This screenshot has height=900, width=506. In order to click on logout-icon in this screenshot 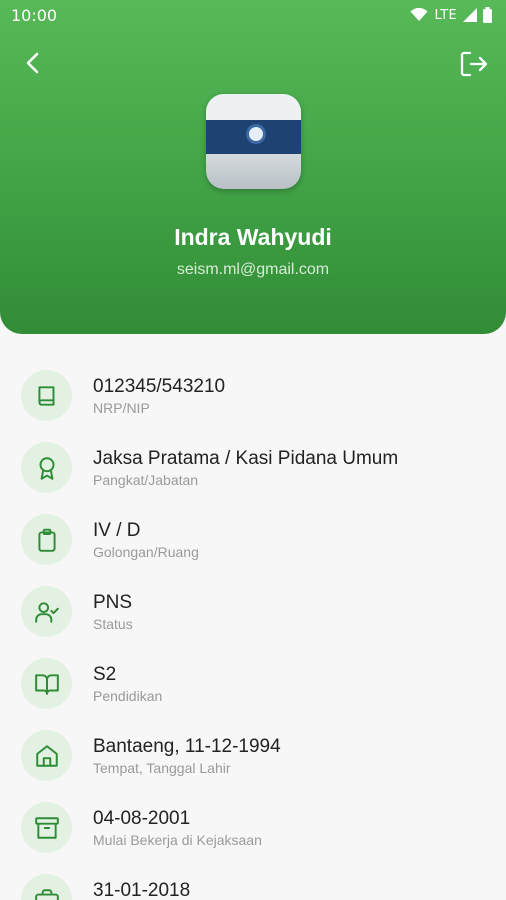, I will do `click(474, 64)`.